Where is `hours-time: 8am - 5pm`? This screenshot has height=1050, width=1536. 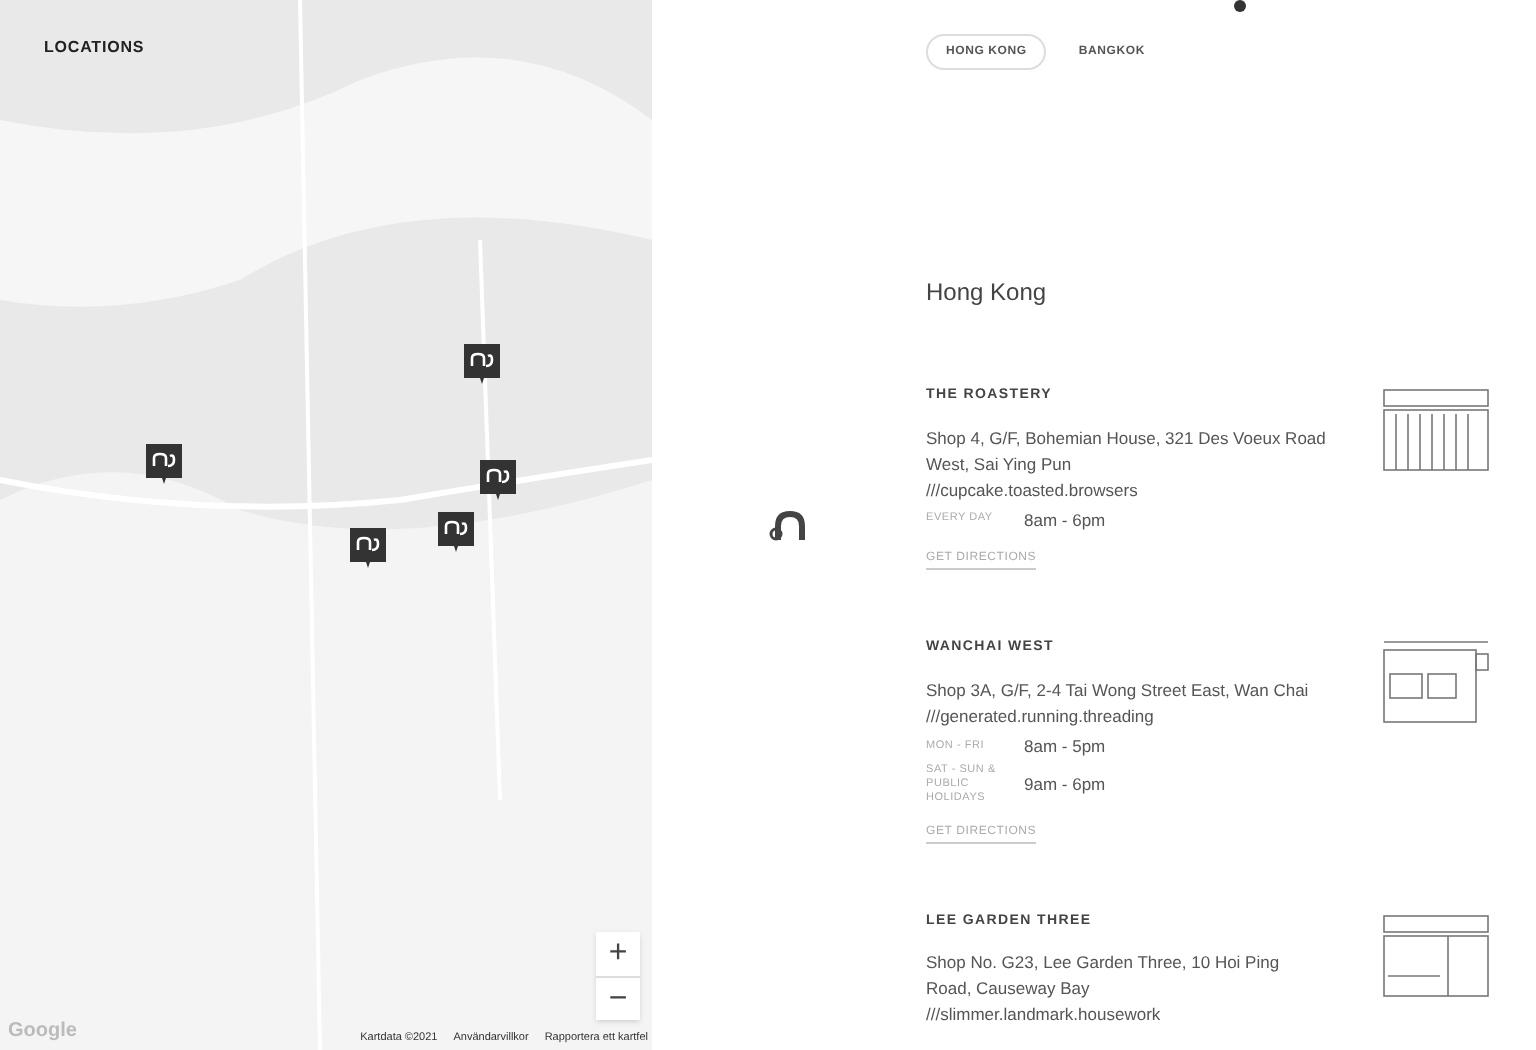
hours-time: 8am - 5pm is located at coordinates (1065, 746).